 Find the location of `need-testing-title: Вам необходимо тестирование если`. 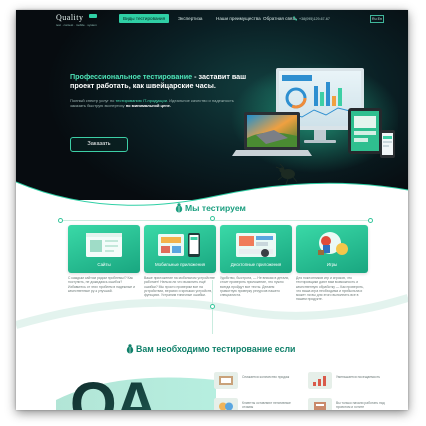

need-testing-title: Вам необходимо тестирование если is located at coordinates (216, 349).